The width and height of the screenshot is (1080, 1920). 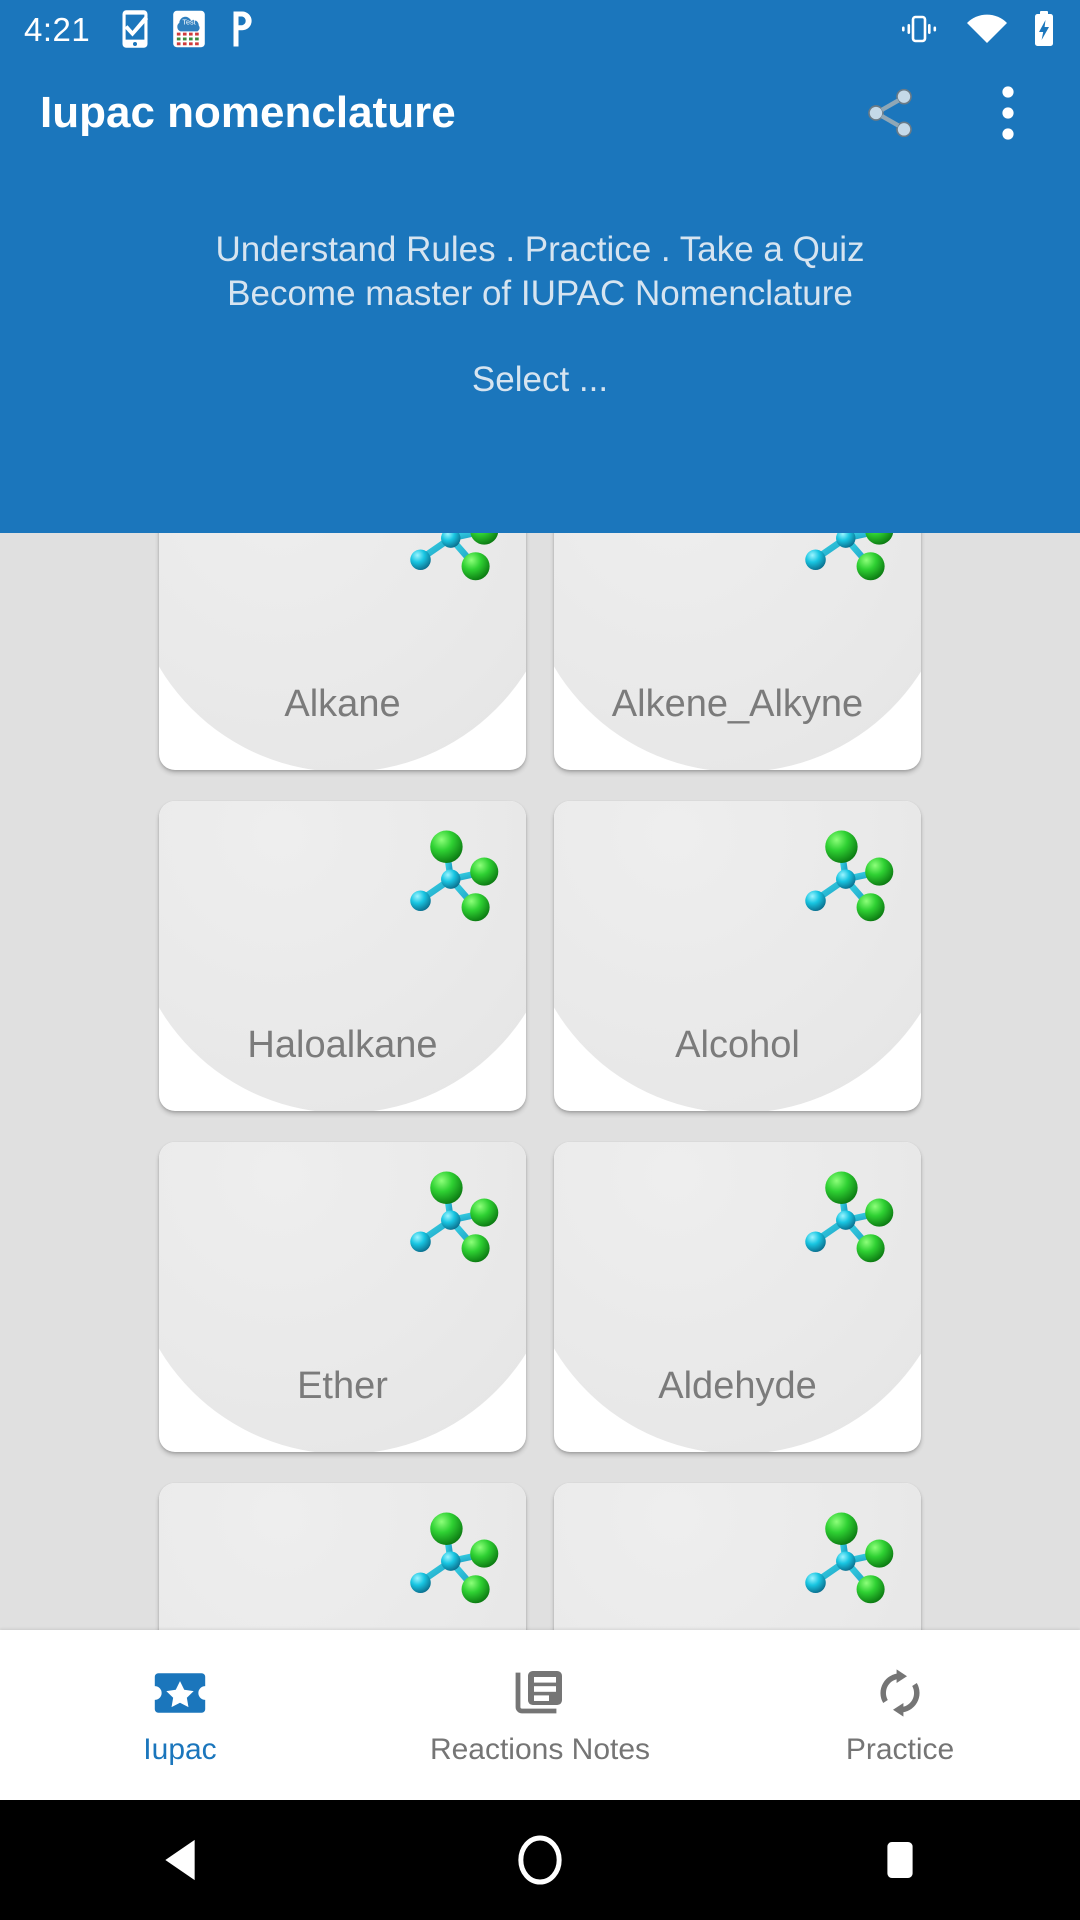 I want to click on headline-line-2: Become master of IUPAC Nomenclature, so click(x=540, y=293).